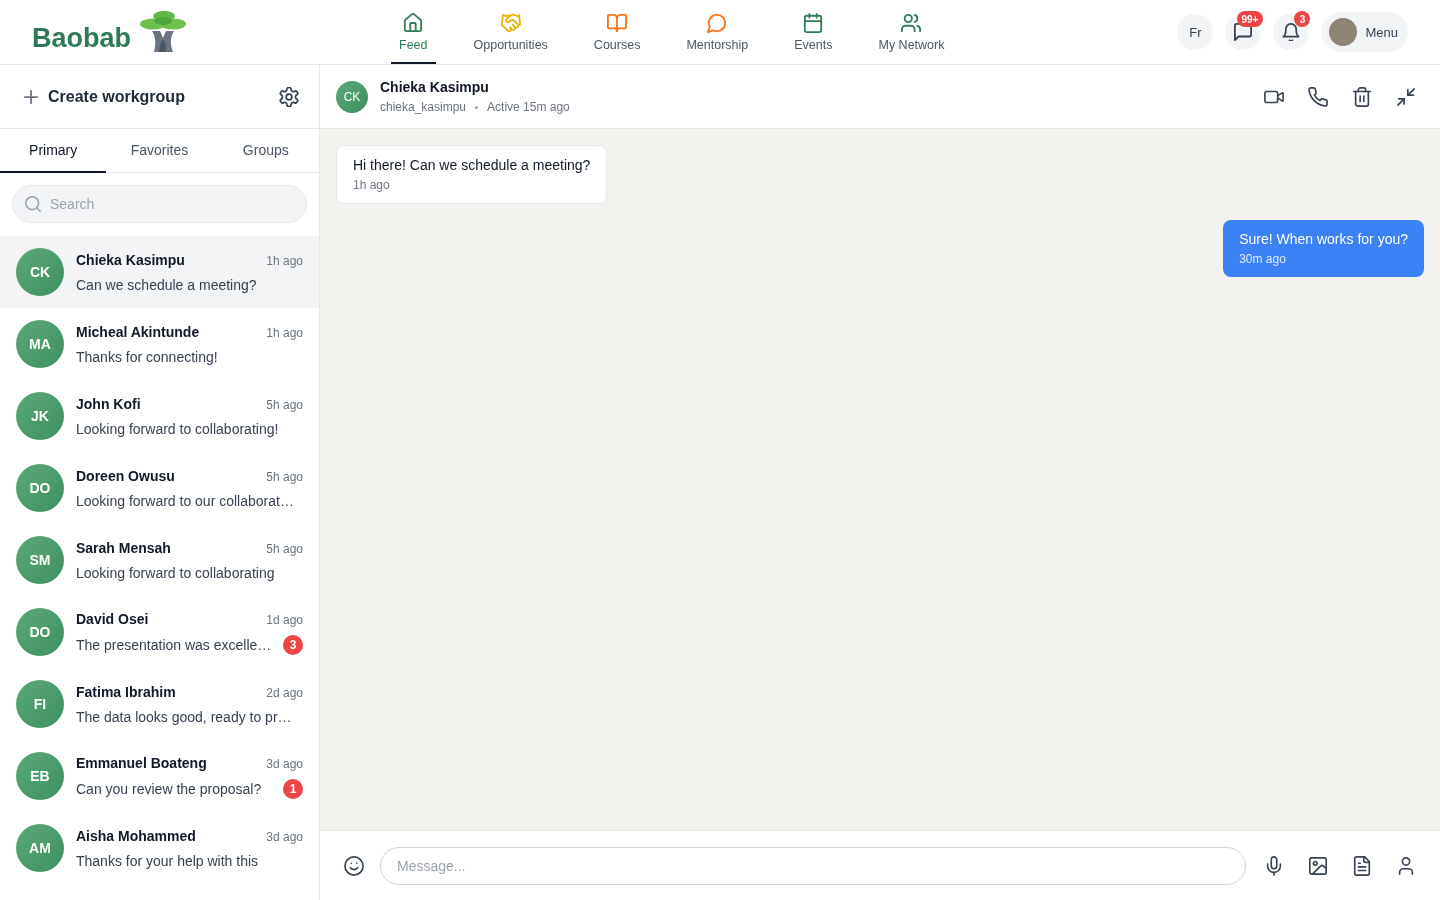 This screenshot has width=1440, height=900. I want to click on message-preview: Thanks for connecting!, so click(147, 356).